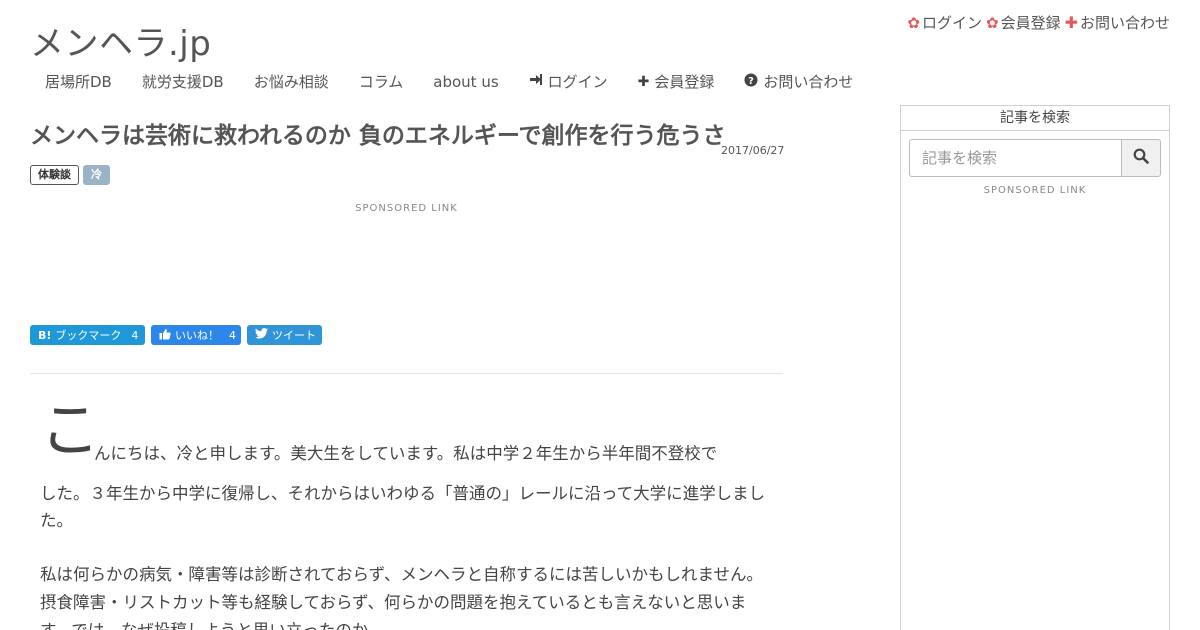  What do you see at coordinates (70, 431) in the screenshot?
I see `article-dropcap: こ` at bounding box center [70, 431].